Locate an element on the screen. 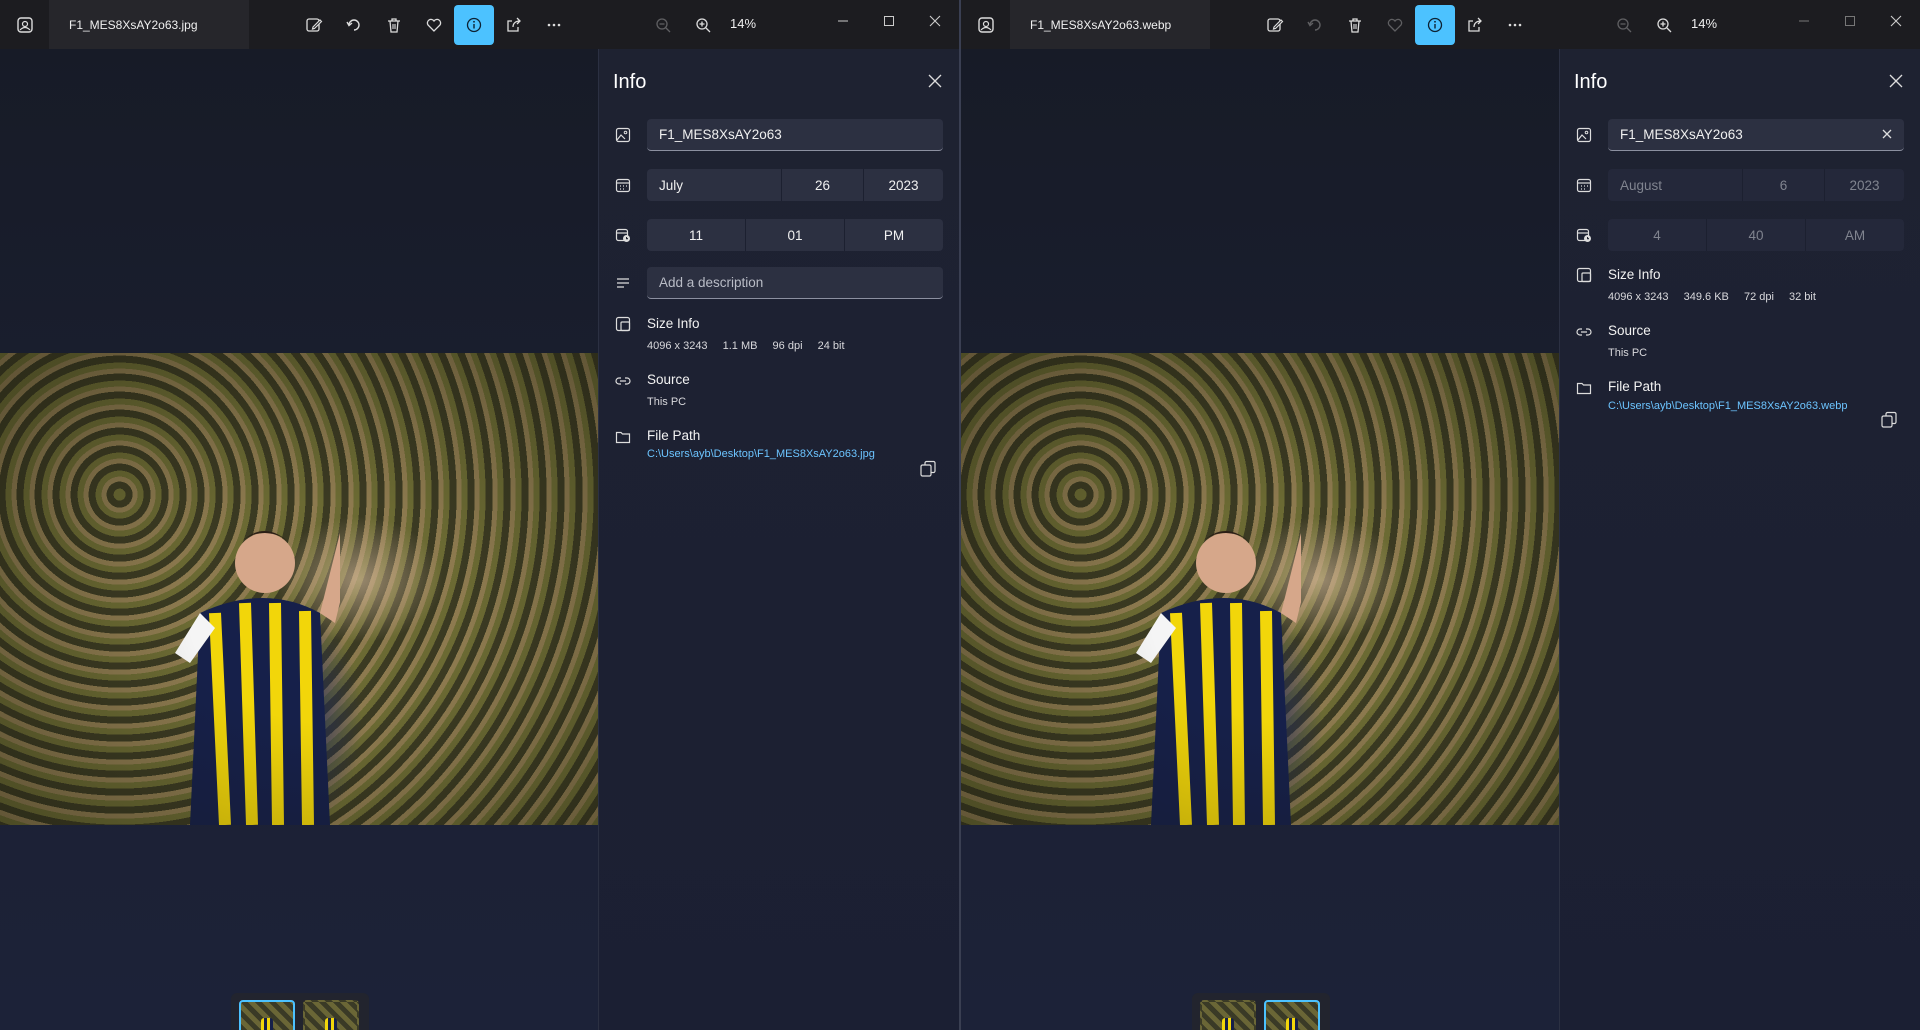  filmstrip is located at coordinates (1261, 1011).